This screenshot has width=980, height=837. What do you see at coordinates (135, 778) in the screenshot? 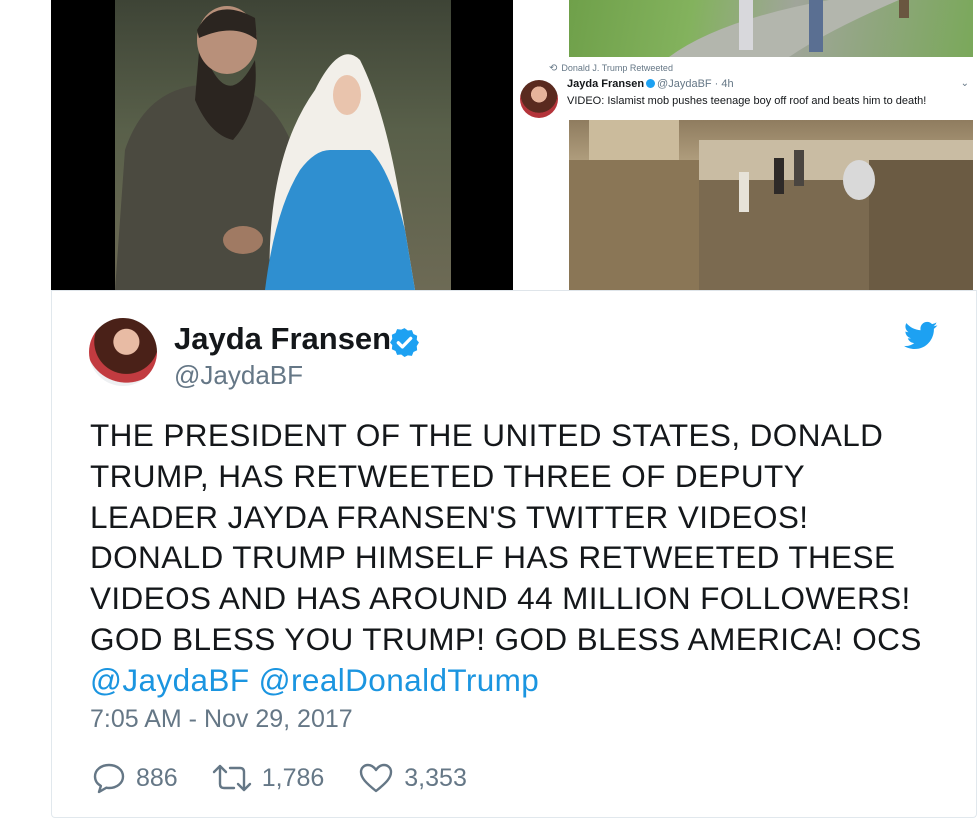
I see `reply-button: 886` at bounding box center [135, 778].